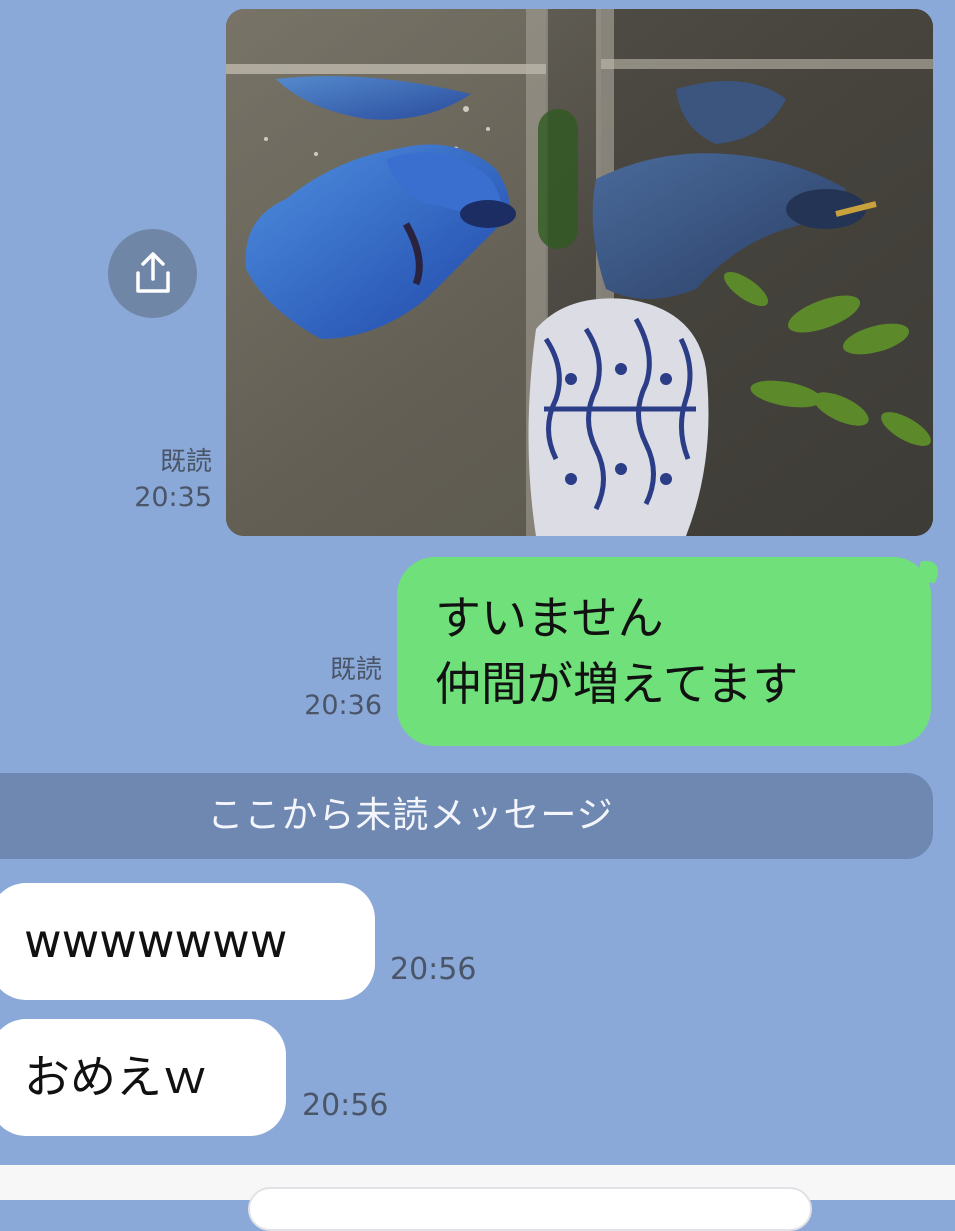 Image resolution: width=955 pixels, height=1231 pixels. I want to click on message-time: 20:36, so click(343, 705).